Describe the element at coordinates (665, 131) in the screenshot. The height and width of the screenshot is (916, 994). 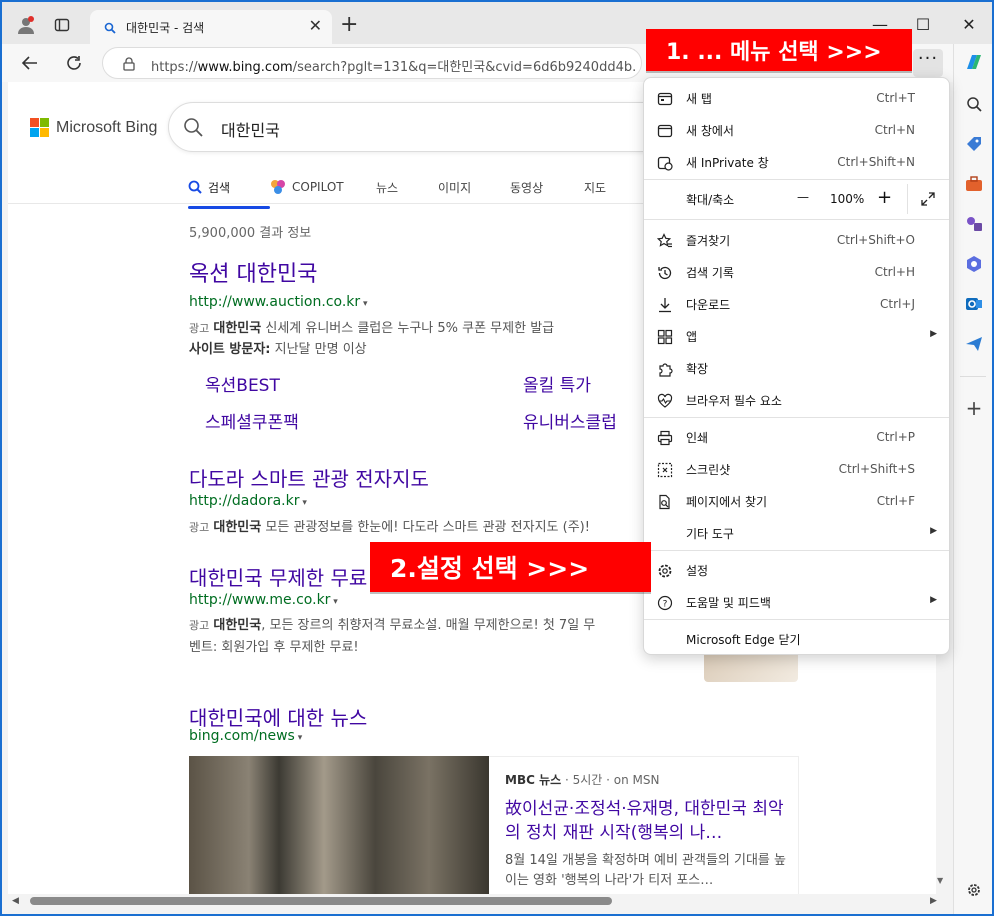
I see `new-window-icon` at that location.